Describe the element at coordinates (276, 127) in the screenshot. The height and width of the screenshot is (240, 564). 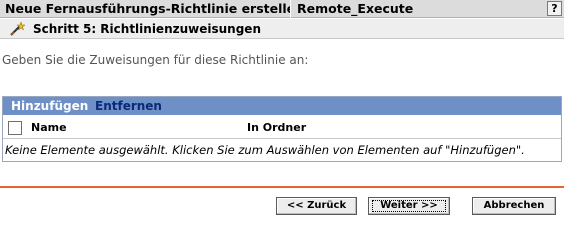
I see `column-header-folder: In Ordner` at that location.